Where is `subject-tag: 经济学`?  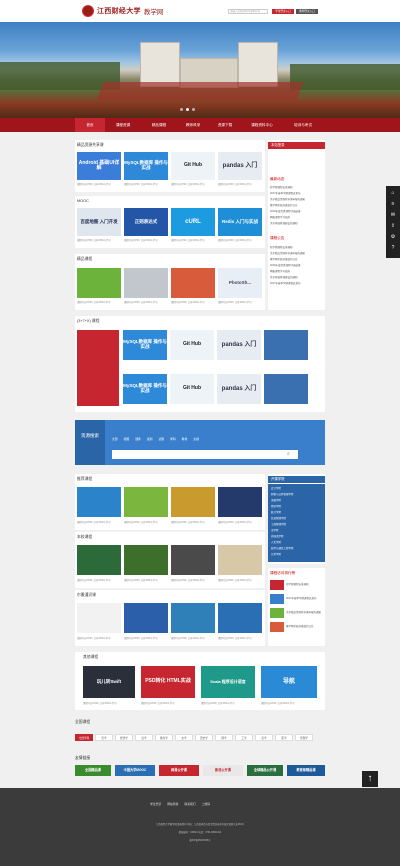
subject-tag: 经济学 is located at coordinates (124, 737).